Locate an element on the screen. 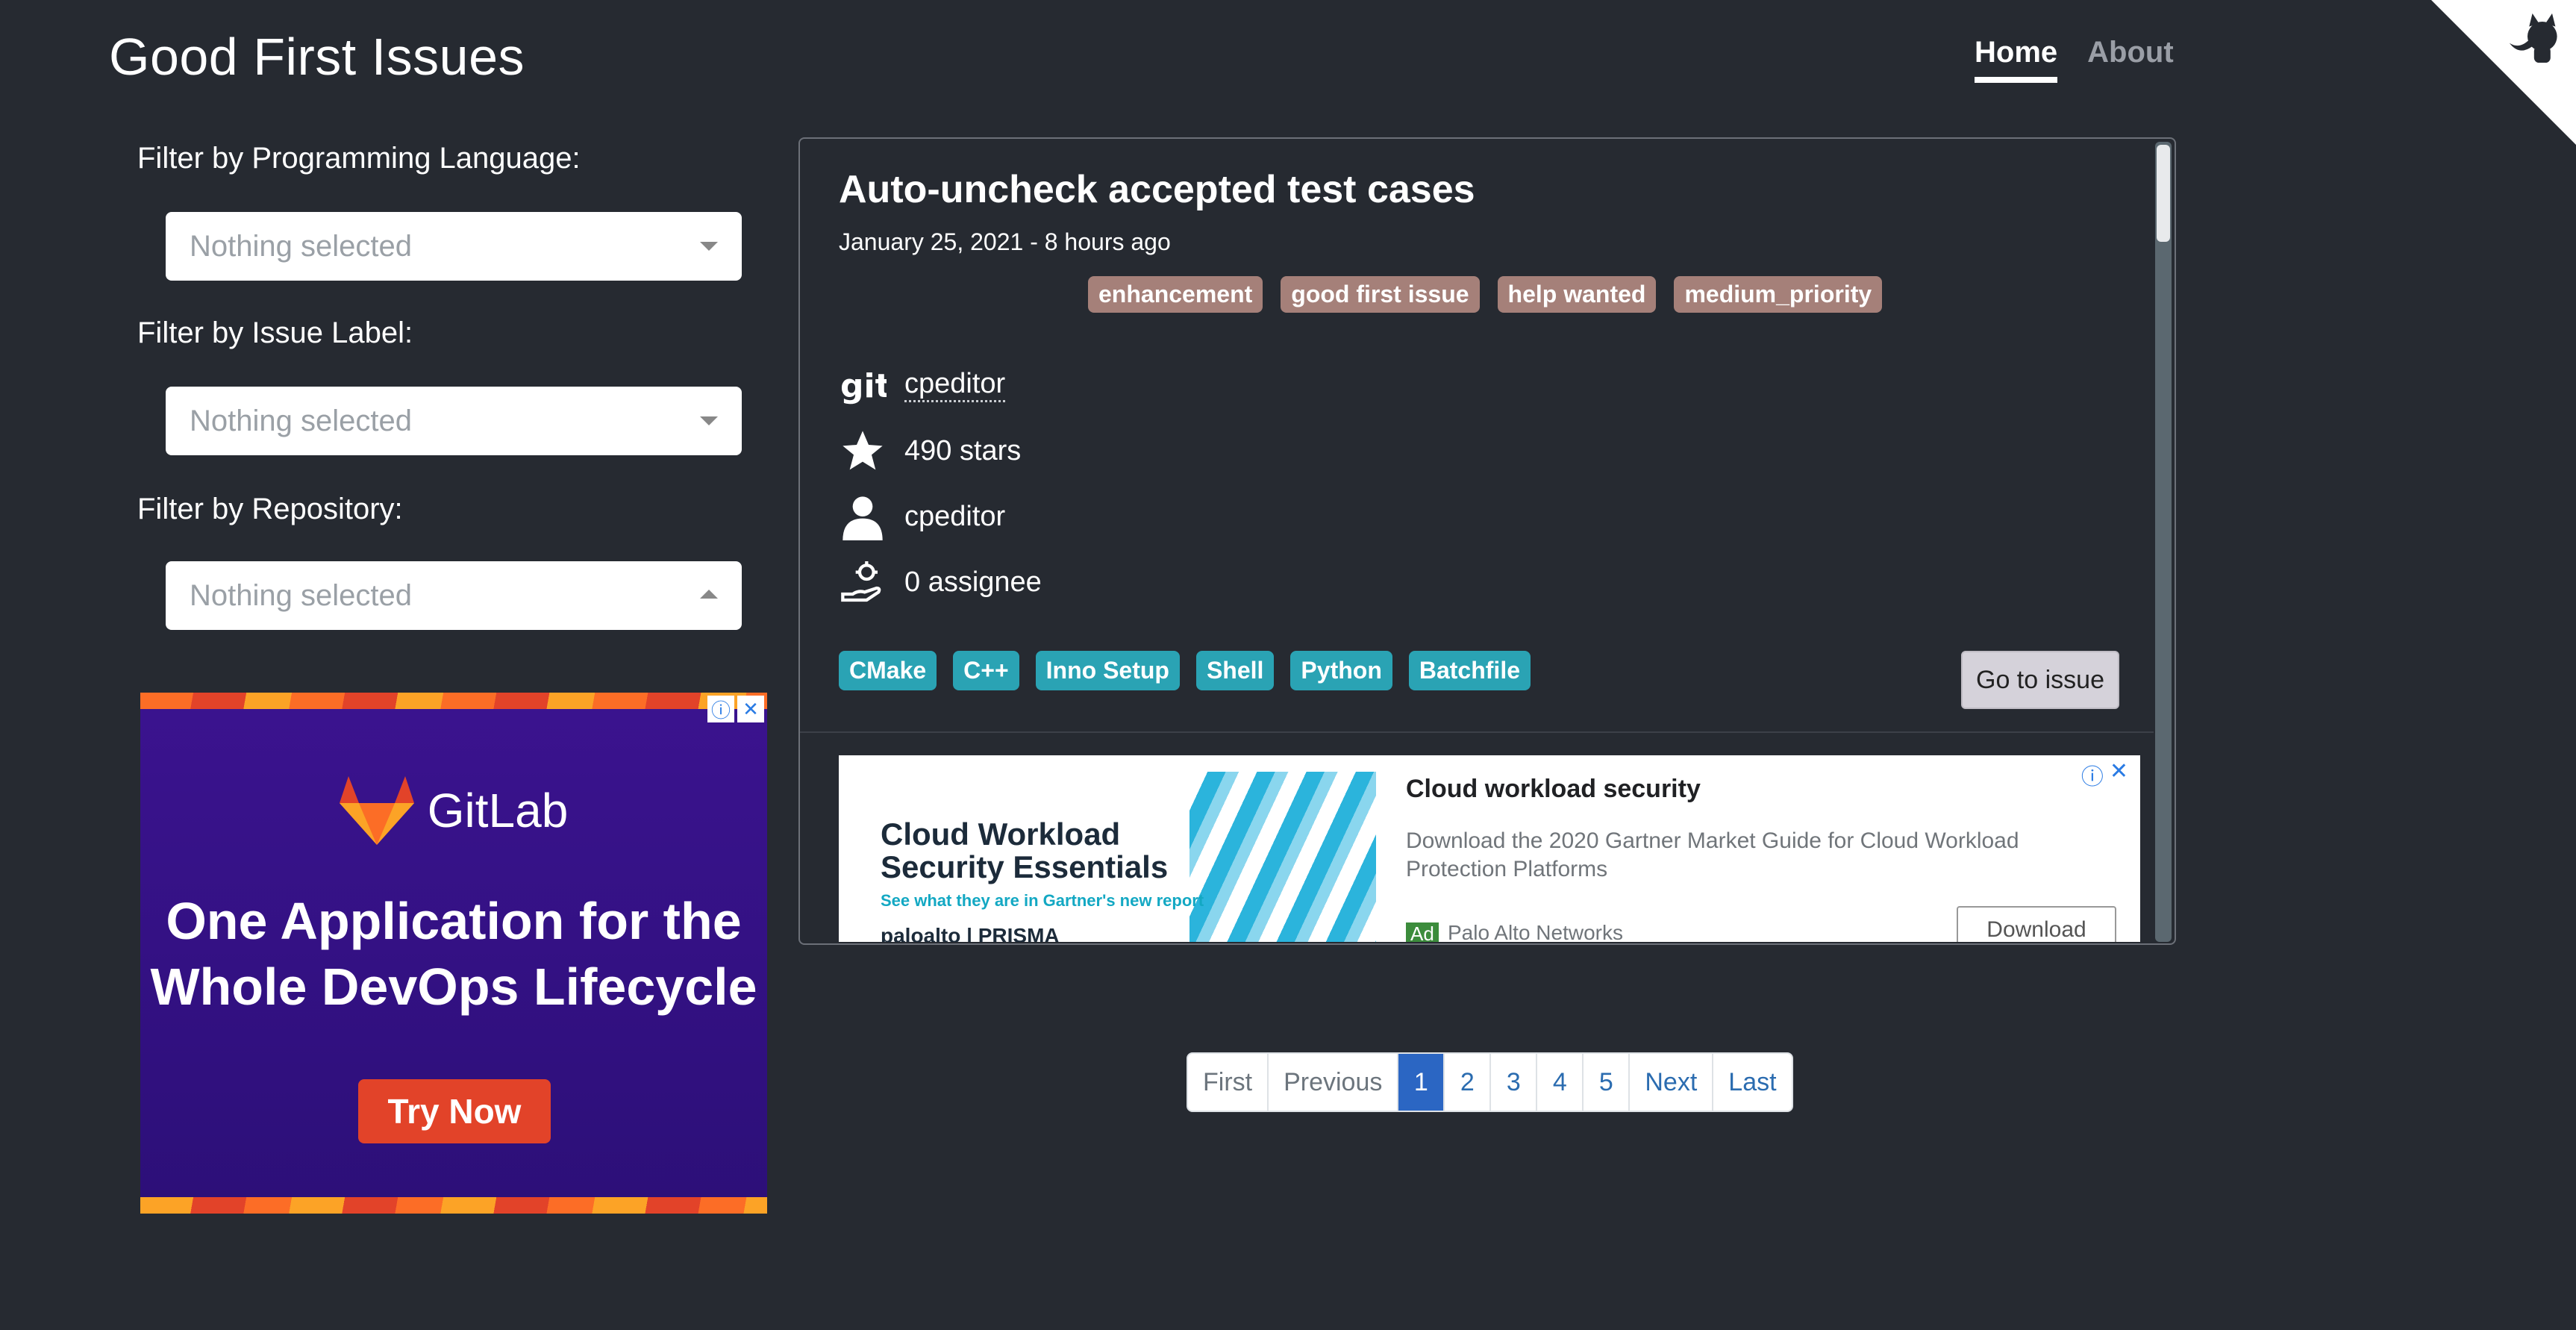 The width and height of the screenshot is (2576, 1330). language-badge: Shell is located at coordinates (1235, 670).